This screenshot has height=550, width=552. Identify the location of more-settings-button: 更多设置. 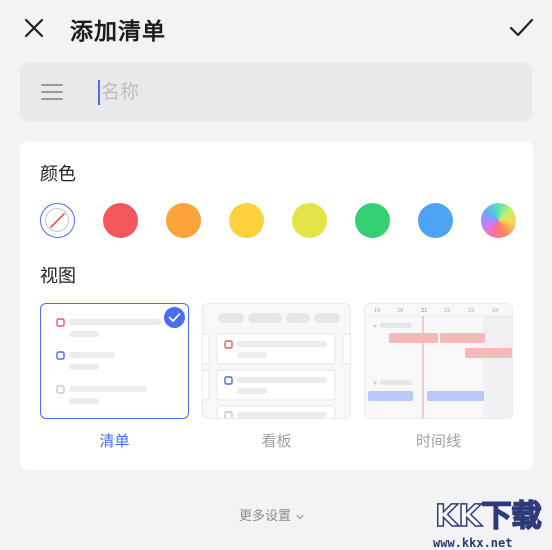
(272, 514).